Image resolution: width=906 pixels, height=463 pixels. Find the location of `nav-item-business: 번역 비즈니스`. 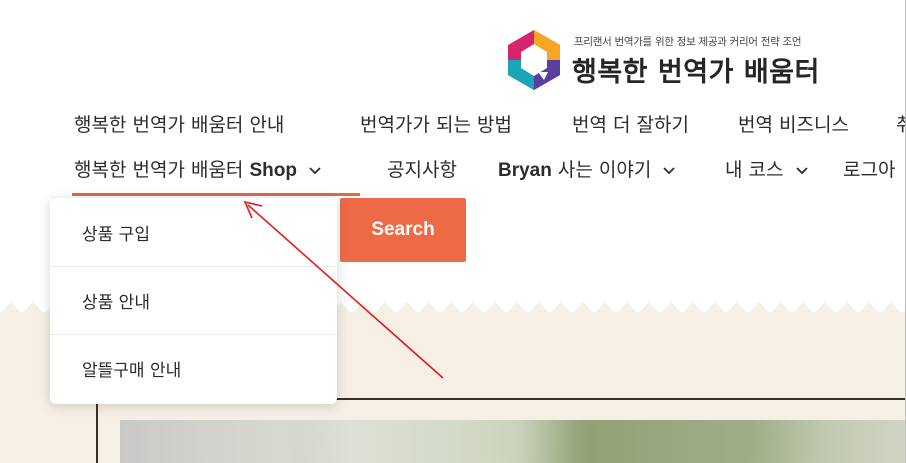

nav-item-business: 번역 비즈니스 is located at coordinates (793, 123).